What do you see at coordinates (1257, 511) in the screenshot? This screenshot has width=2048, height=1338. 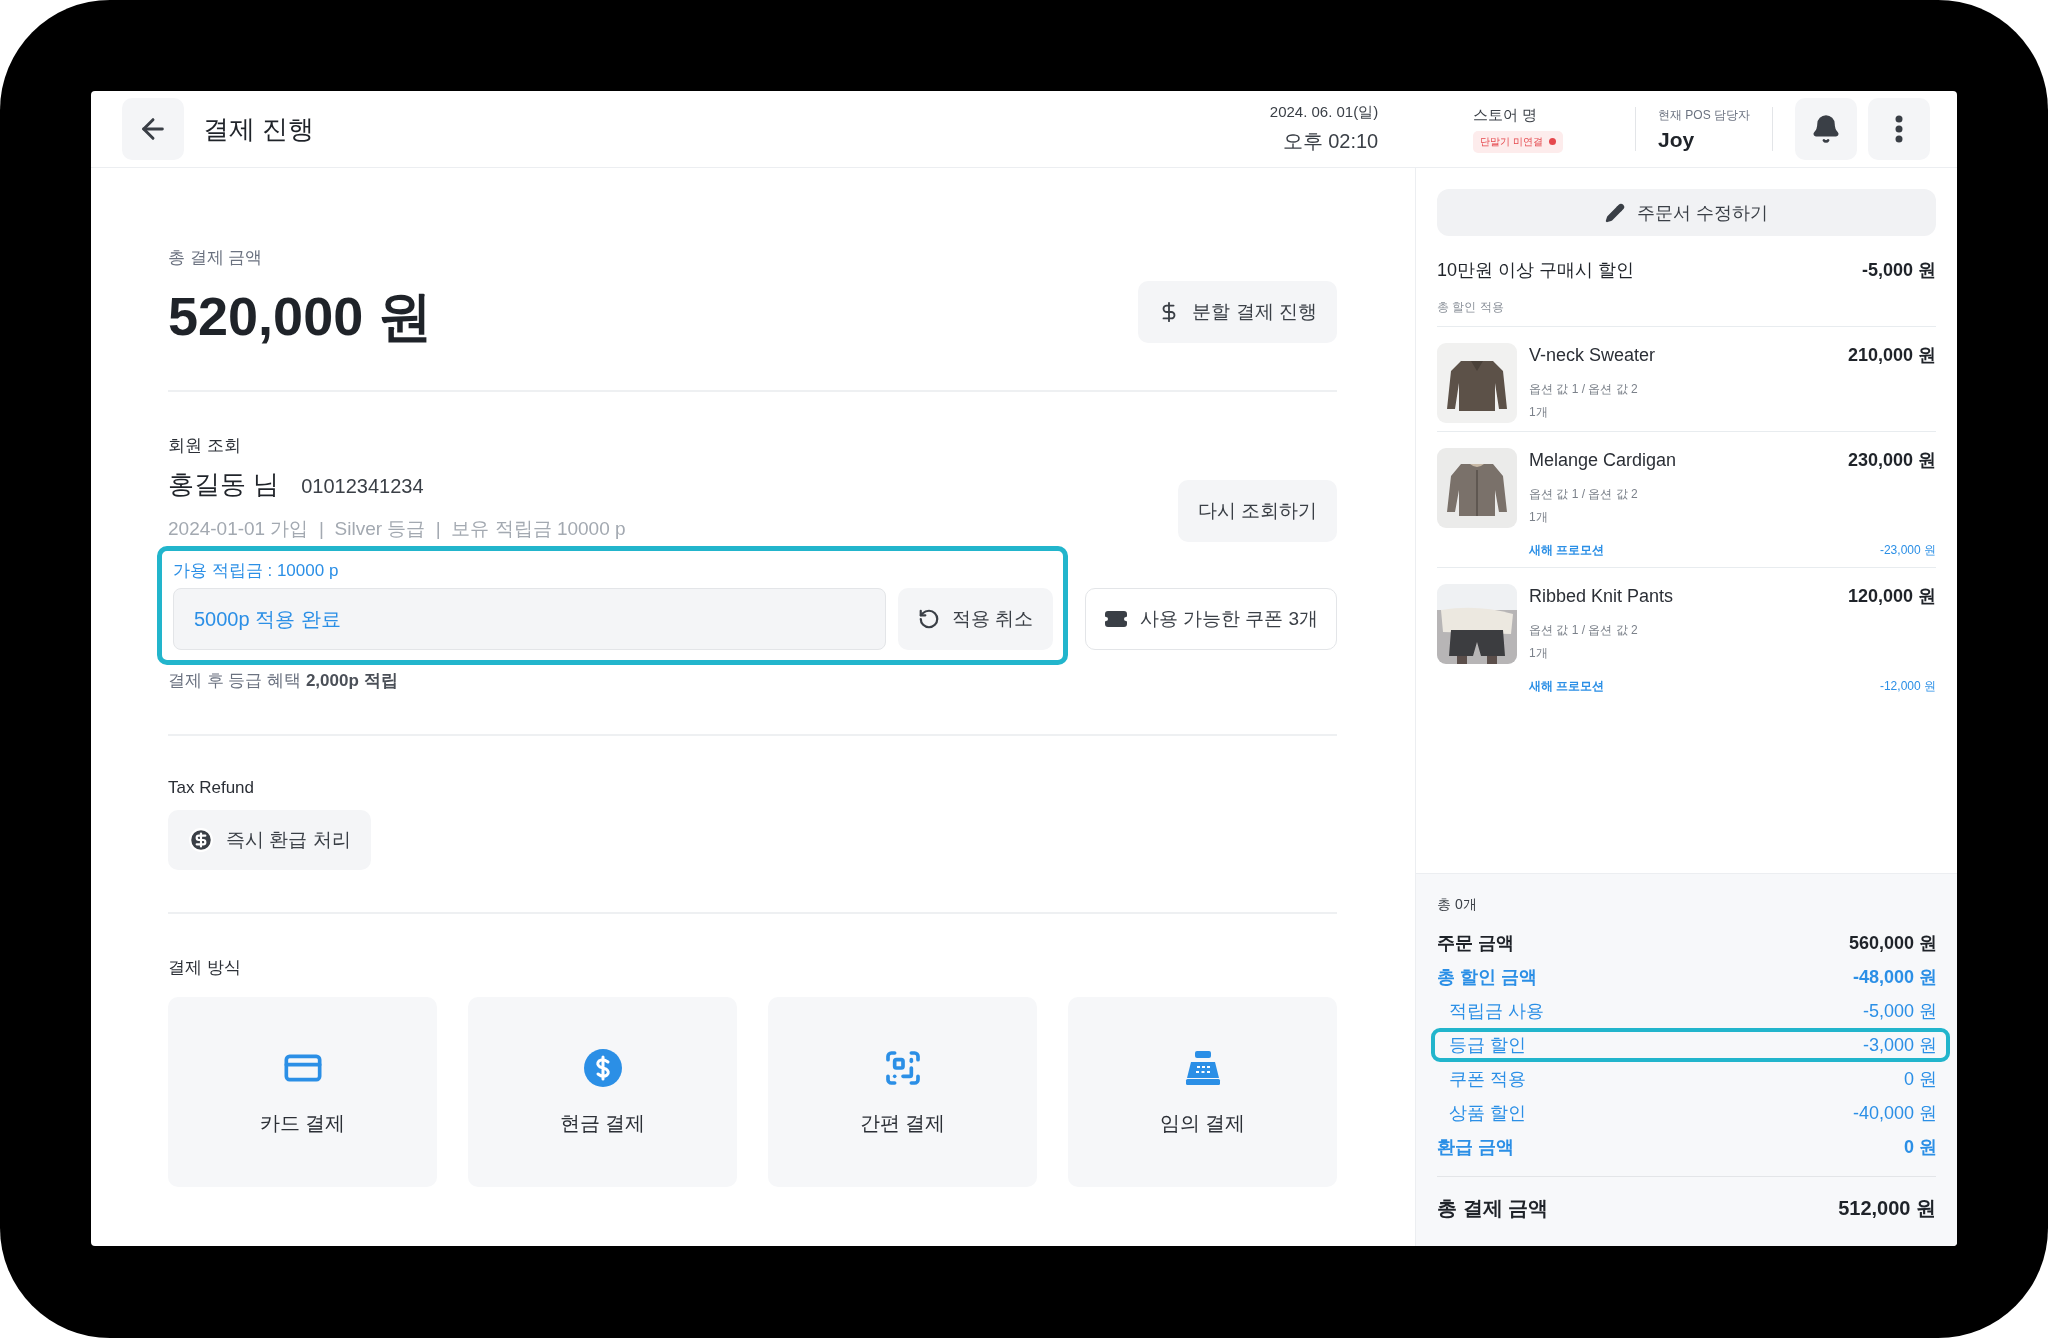 I see `recheck-button: 다시 조회하기` at bounding box center [1257, 511].